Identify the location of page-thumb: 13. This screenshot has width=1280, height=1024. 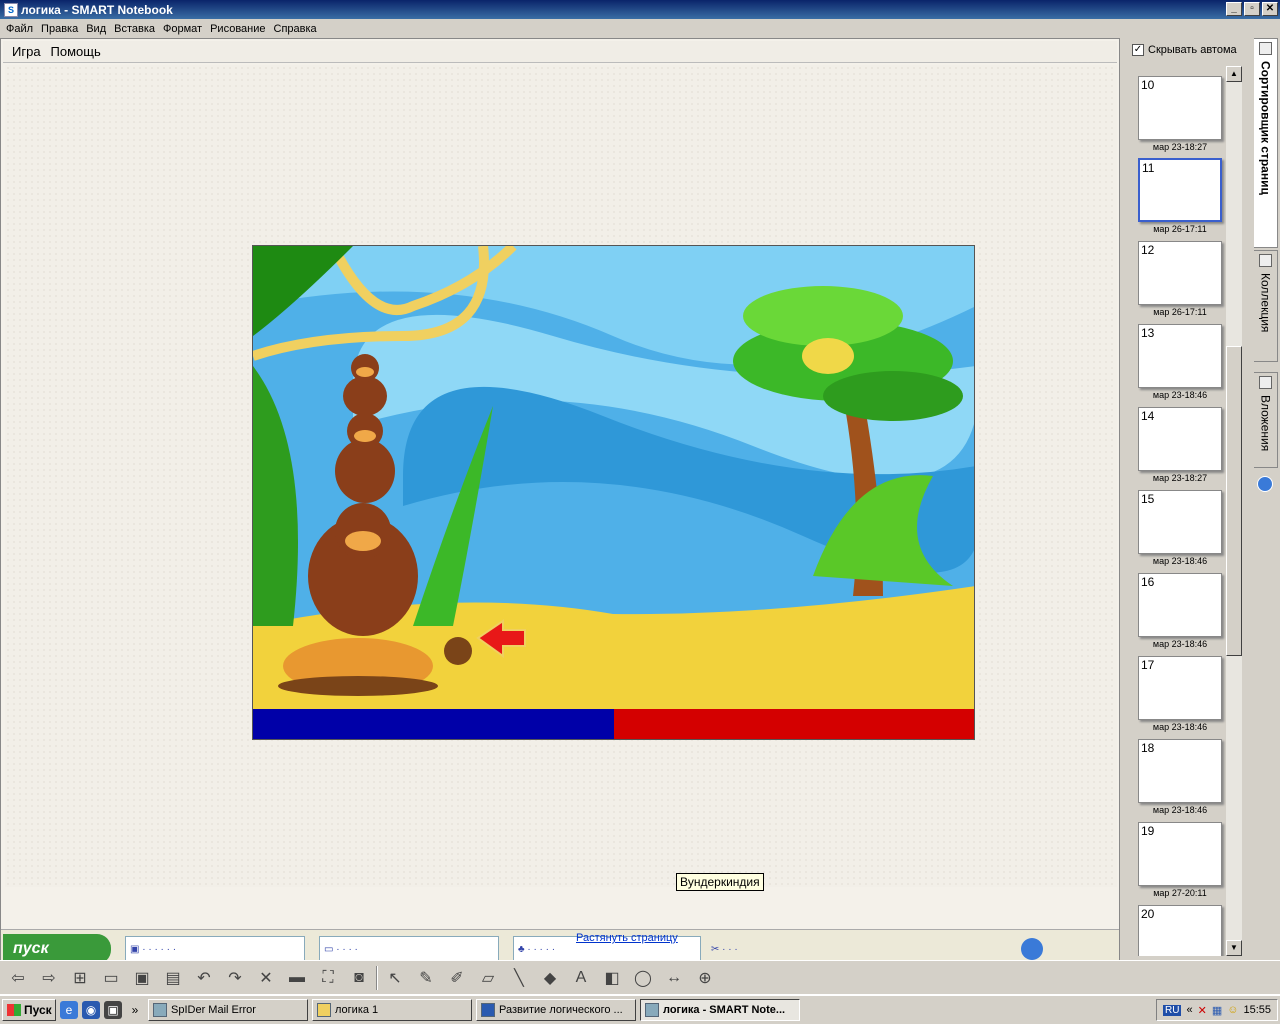
(1180, 356).